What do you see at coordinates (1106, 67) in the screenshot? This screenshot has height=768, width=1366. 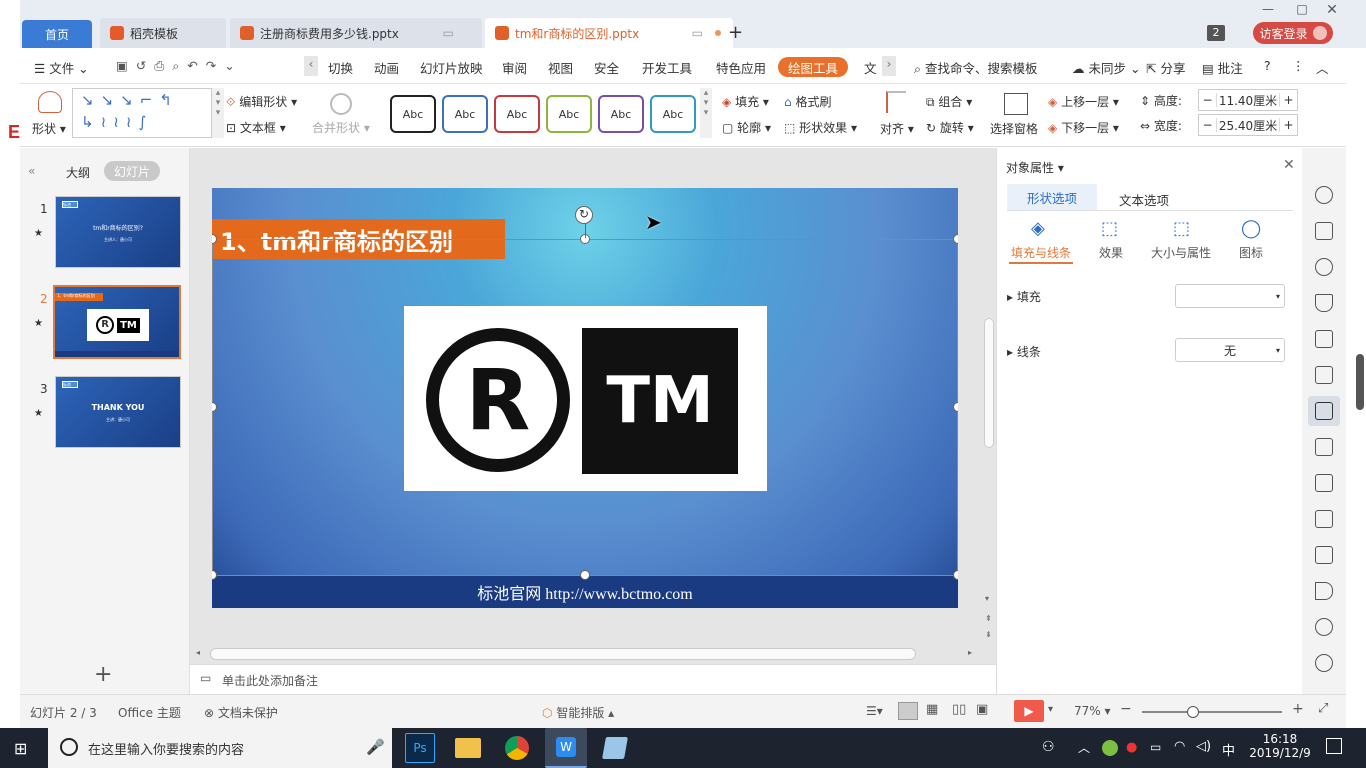 I see `sync-button: ☁ 未同步 ⌄` at bounding box center [1106, 67].